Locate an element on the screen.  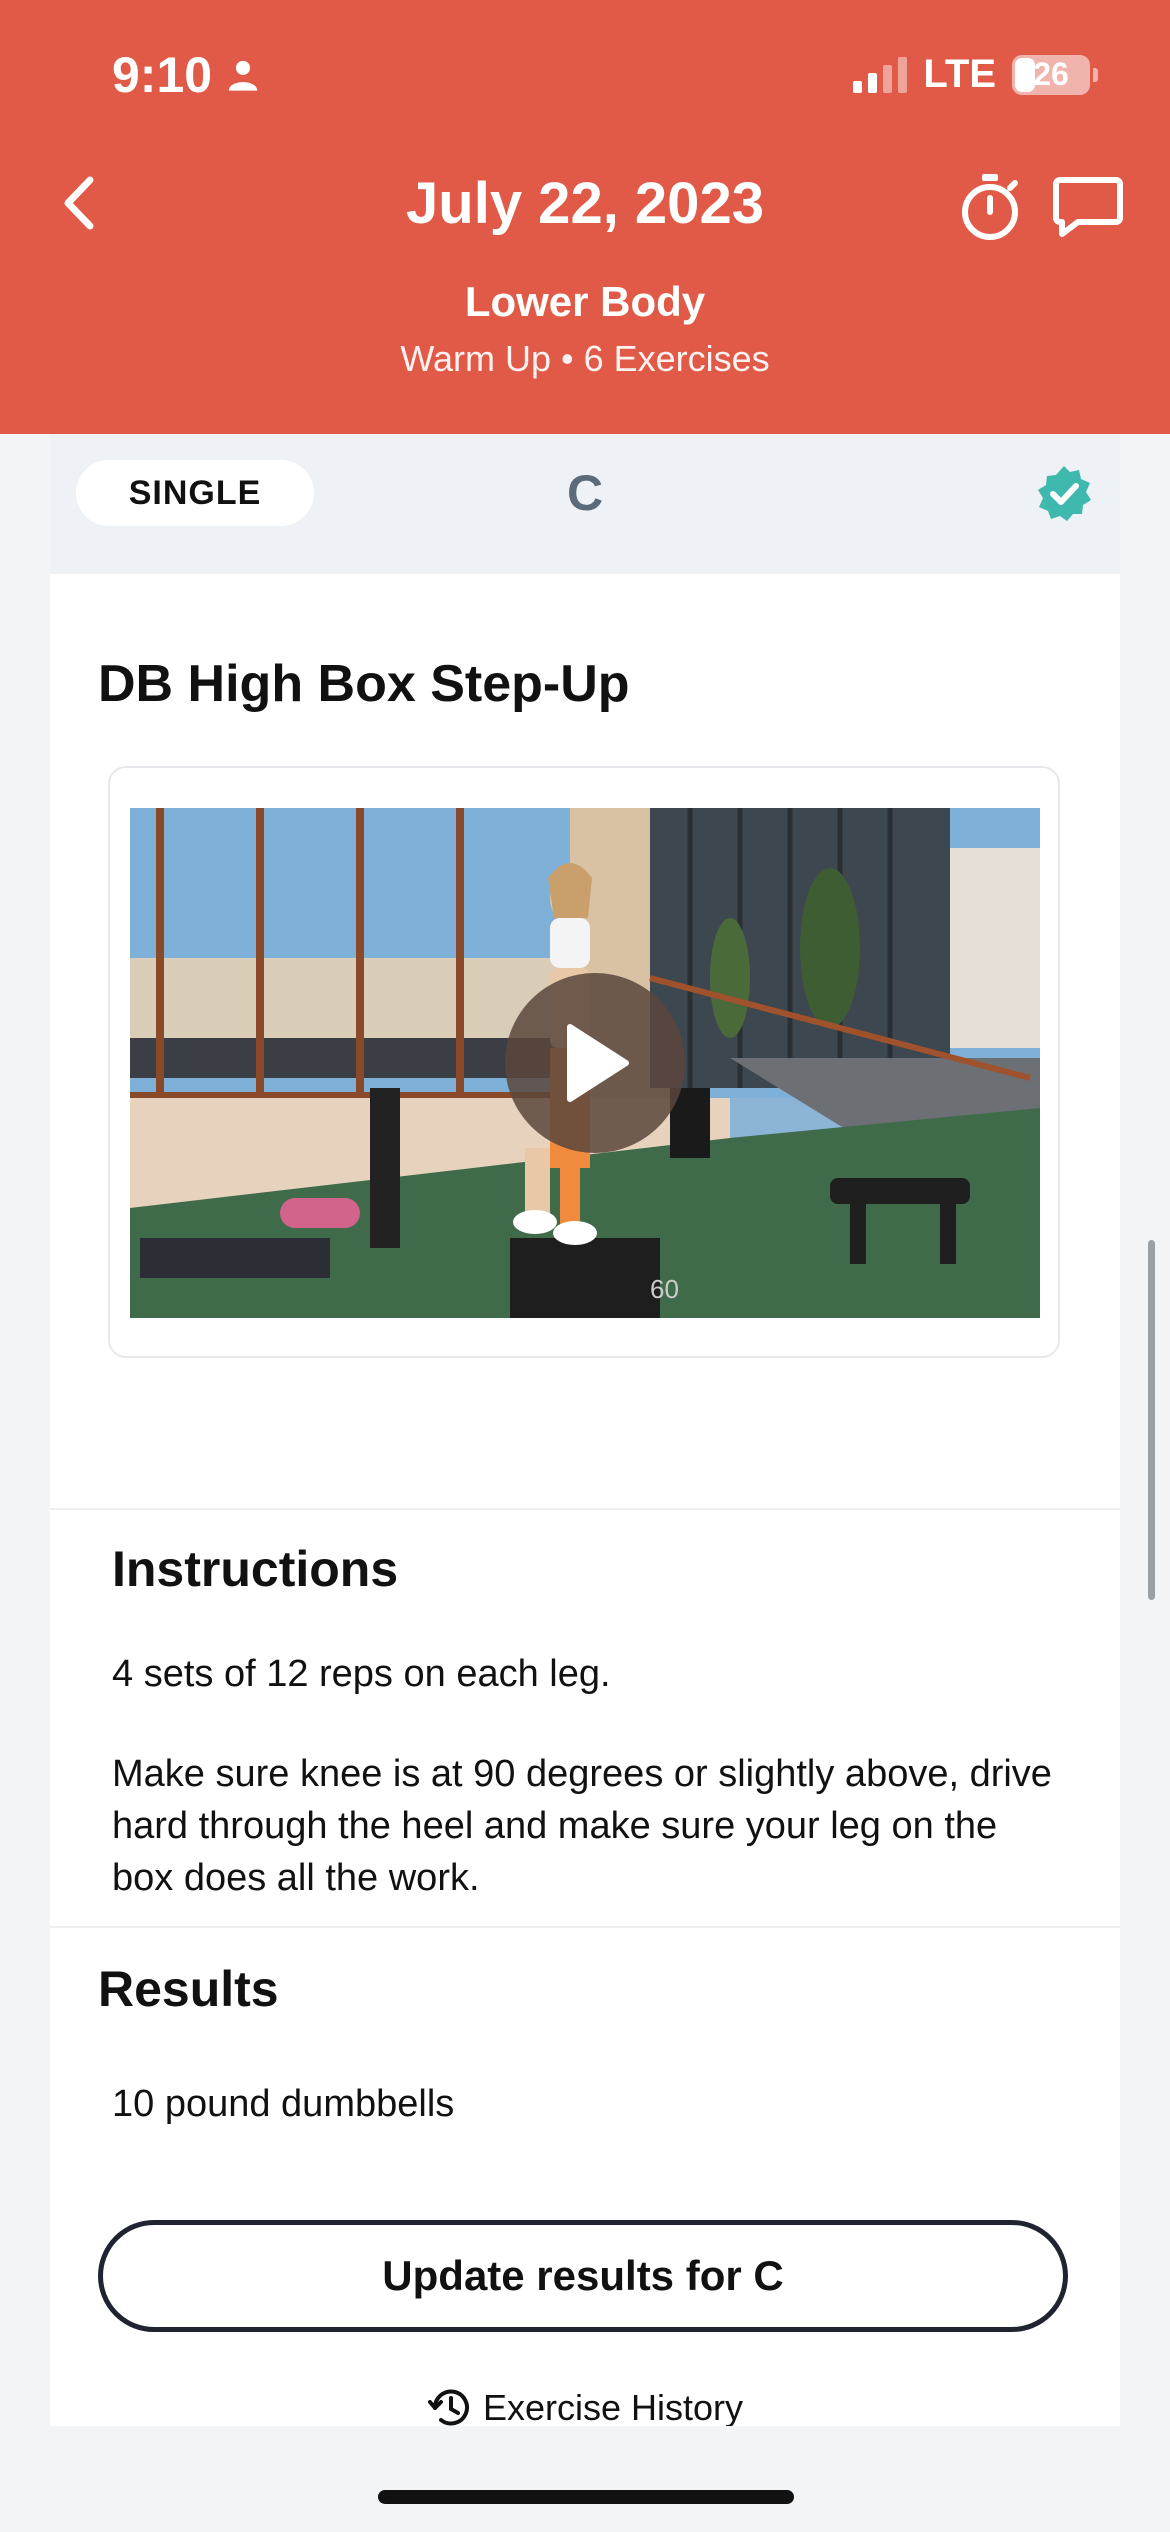
exercise-group-letter: C is located at coordinates (585, 493).